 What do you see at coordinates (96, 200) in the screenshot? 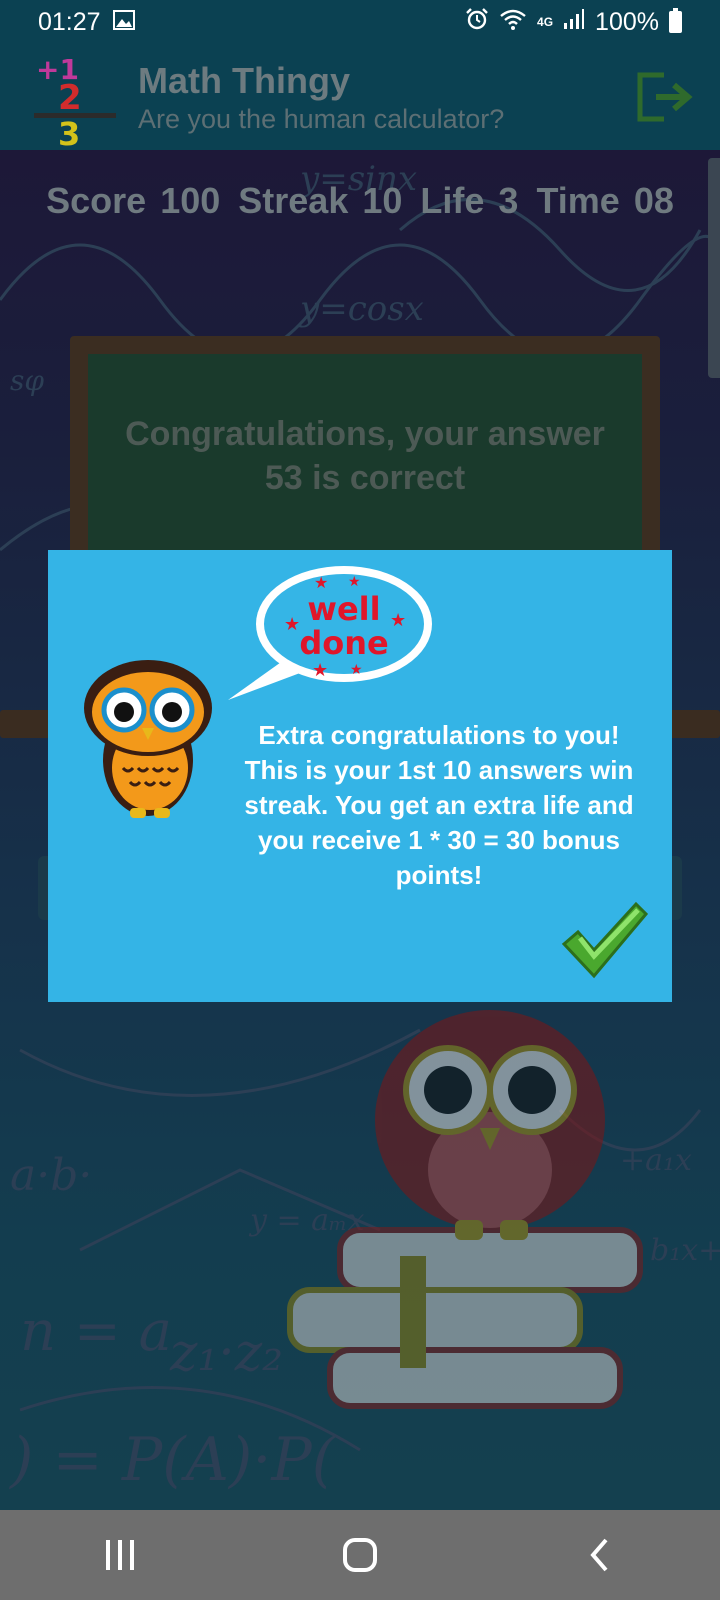
I see `score-label: Score` at bounding box center [96, 200].